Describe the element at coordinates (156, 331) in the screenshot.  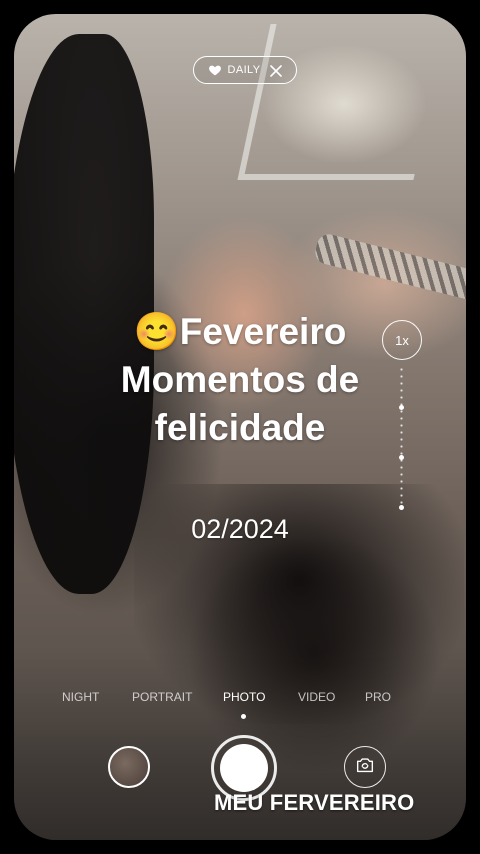
I see `smile-emoji: 😊` at that location.